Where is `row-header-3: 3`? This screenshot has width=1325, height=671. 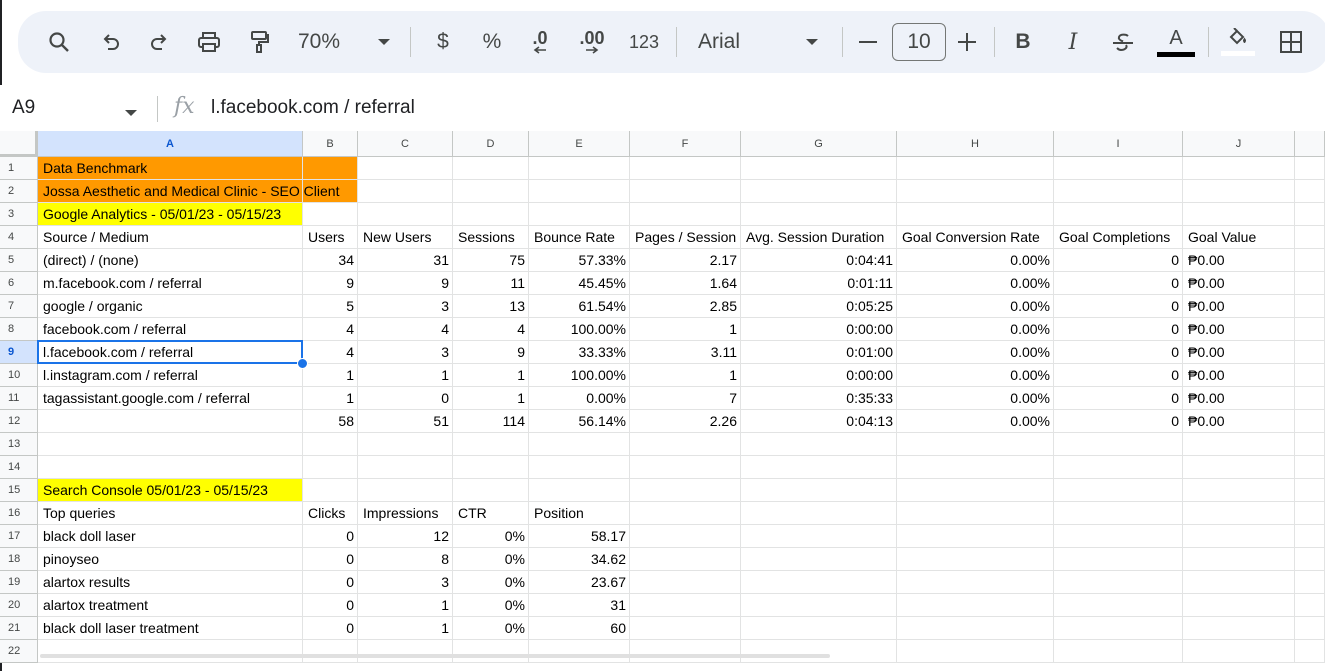
row-header-3: 3 is located at coordinates (19, 214).